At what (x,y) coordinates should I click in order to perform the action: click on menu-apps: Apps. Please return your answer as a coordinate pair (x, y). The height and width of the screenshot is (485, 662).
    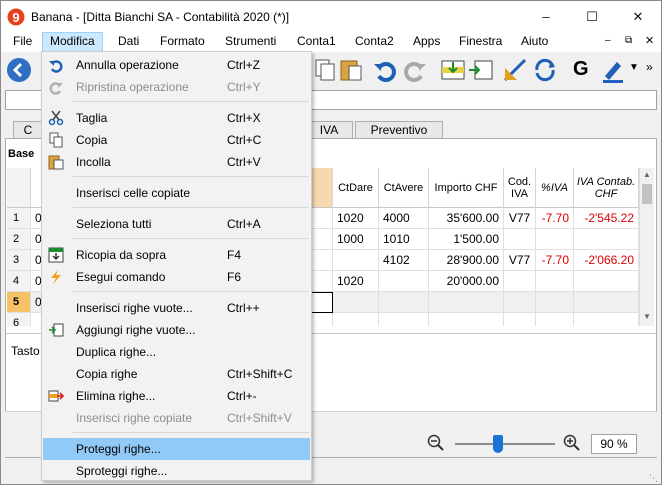
    Looking at the image, I should click on (426, 42).